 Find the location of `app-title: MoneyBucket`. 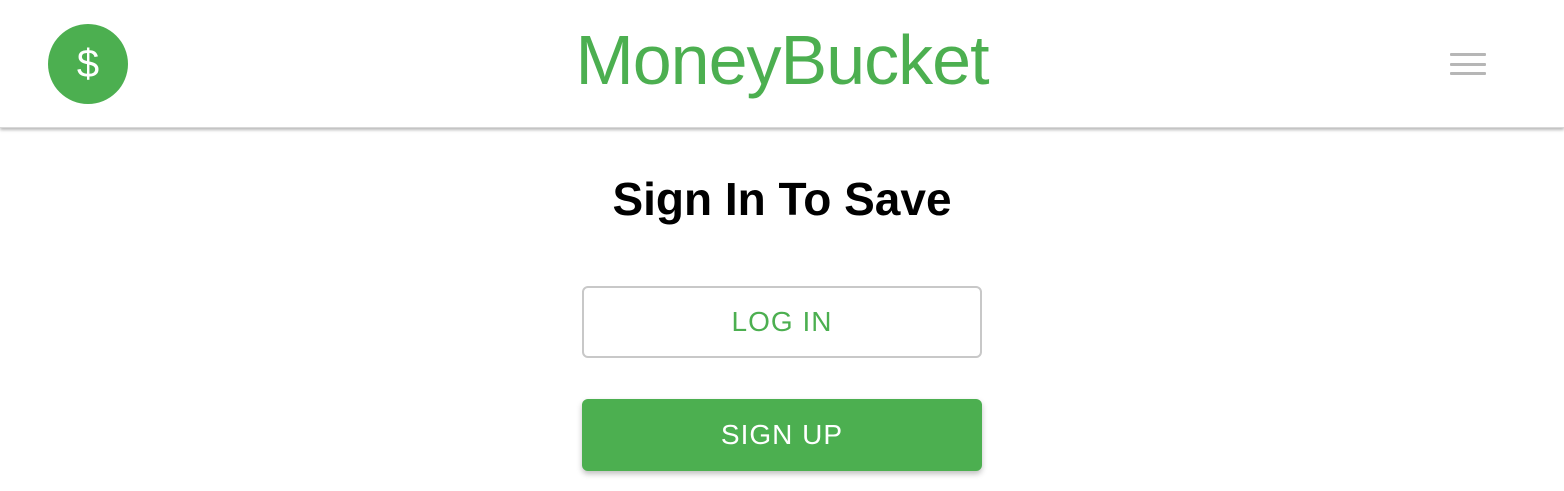

app-title: MoneyBucket is located at coordinates (782, 60).